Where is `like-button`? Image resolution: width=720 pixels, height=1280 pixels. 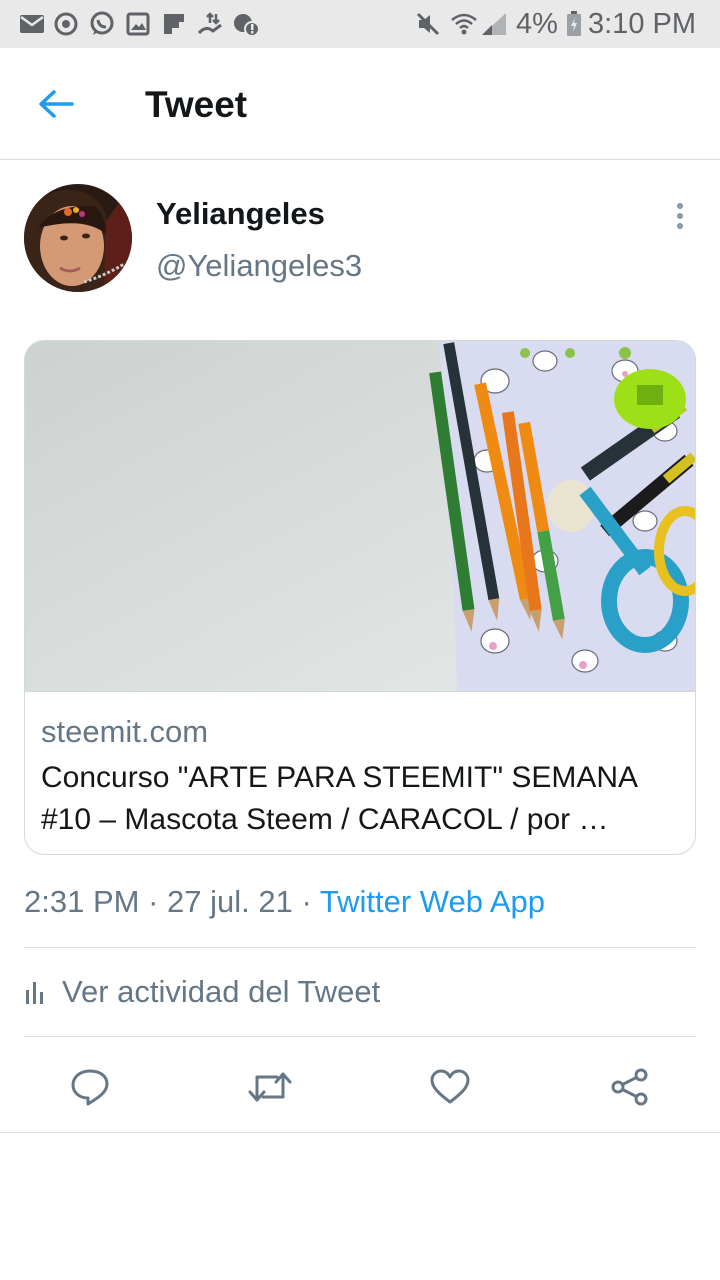 like-button is located at coordinates (450, 1087).